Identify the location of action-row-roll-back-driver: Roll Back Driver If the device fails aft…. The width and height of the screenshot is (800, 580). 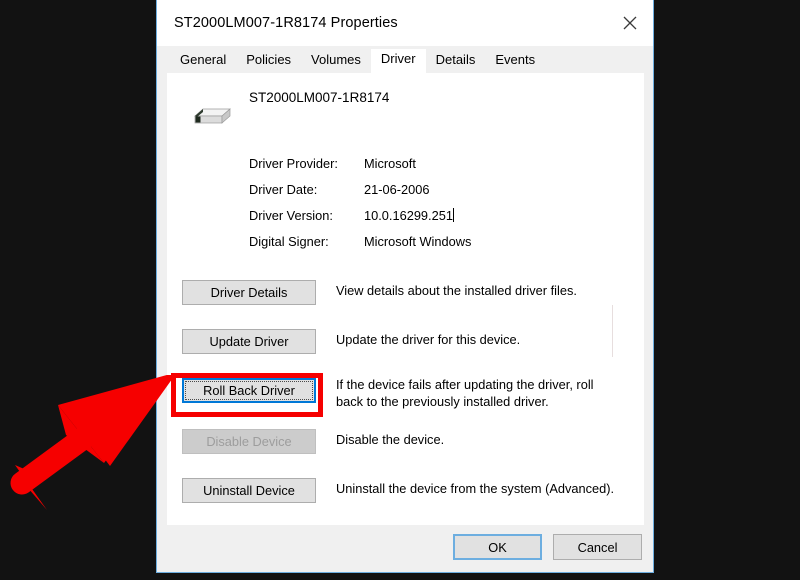
(405, 400).